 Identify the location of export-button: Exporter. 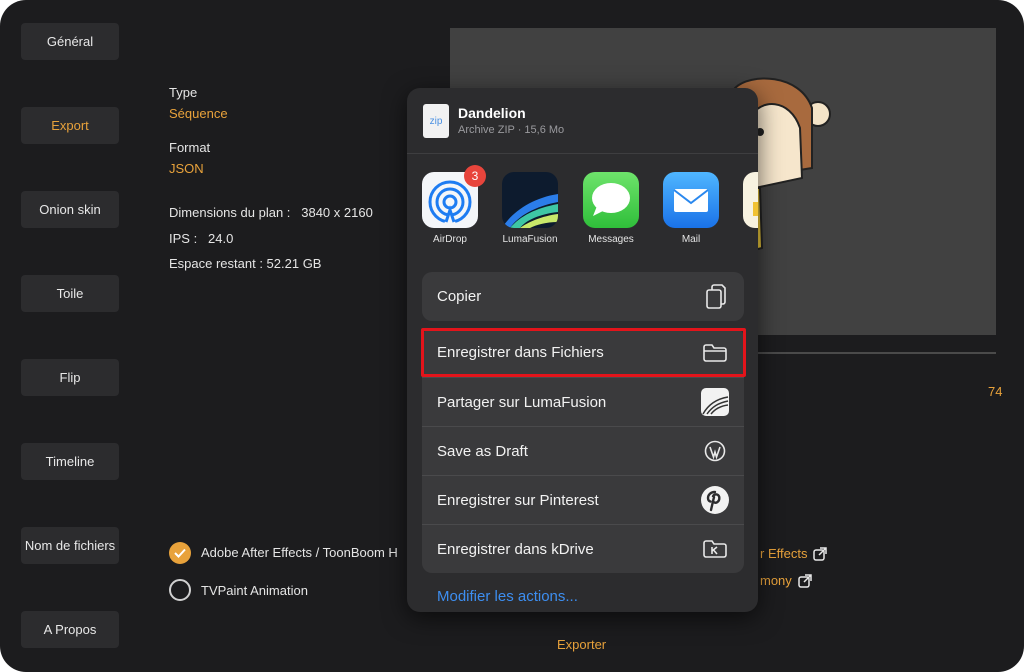
(581, 644).